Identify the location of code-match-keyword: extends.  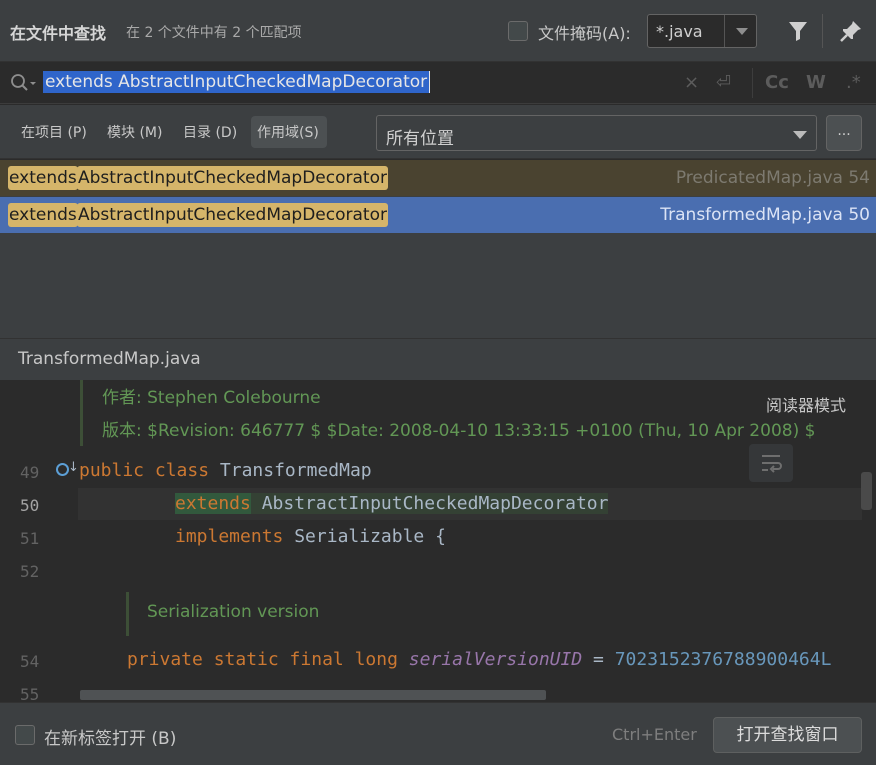
(213, 503).